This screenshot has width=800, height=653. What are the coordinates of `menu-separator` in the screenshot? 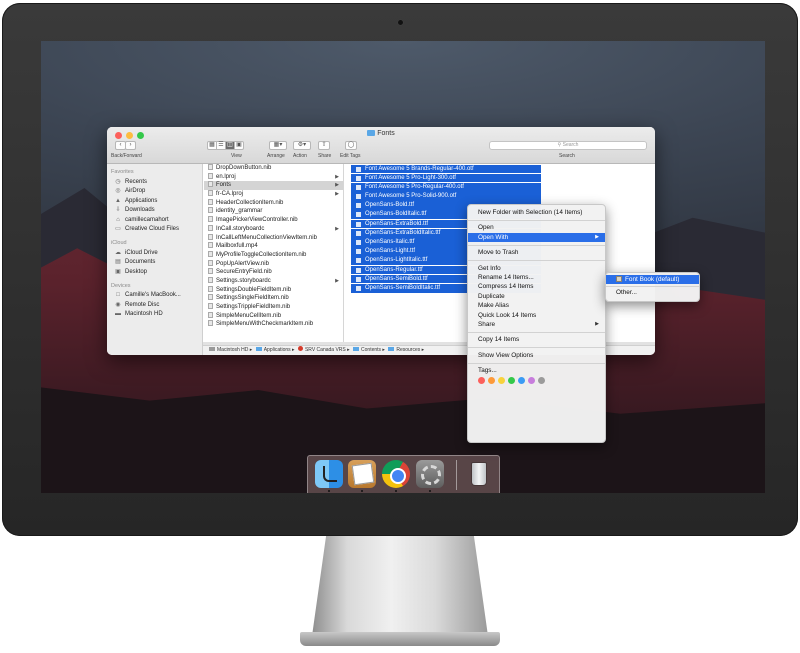 It's located at (536, 332).